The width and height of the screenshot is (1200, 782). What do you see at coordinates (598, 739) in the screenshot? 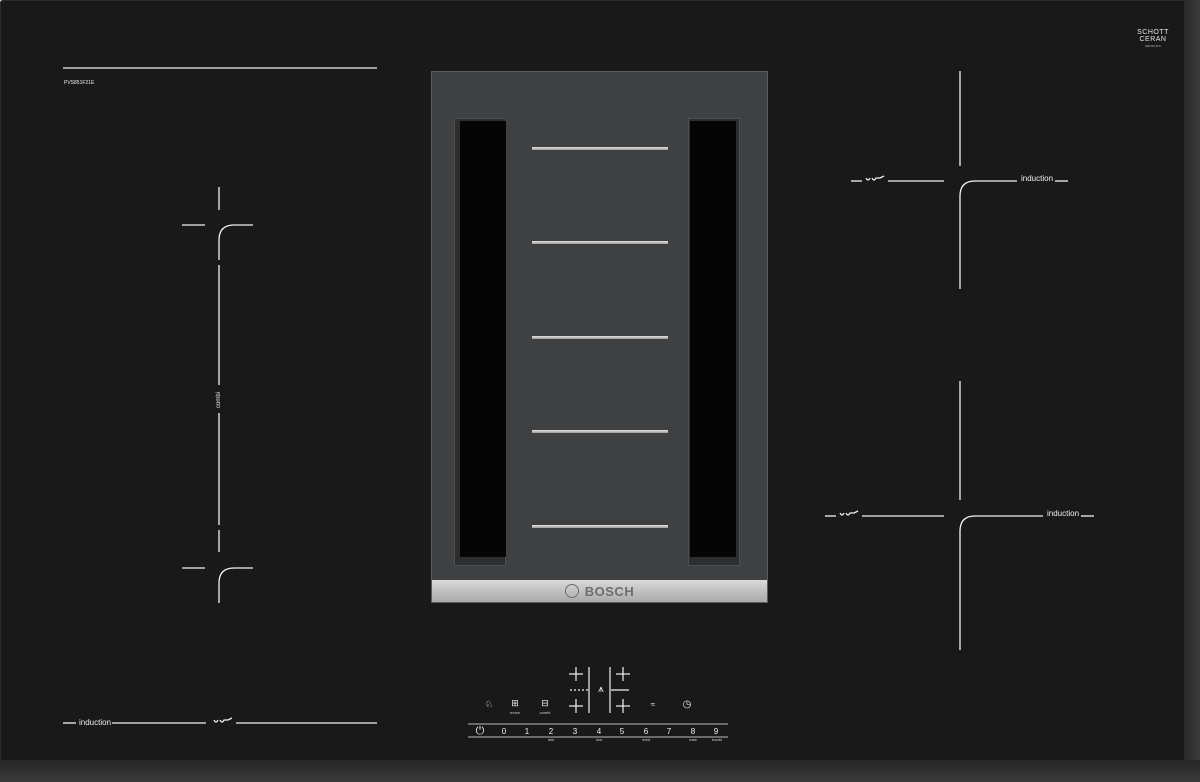
I see `scale-sub-low: low` at bounding box center [598, 739].